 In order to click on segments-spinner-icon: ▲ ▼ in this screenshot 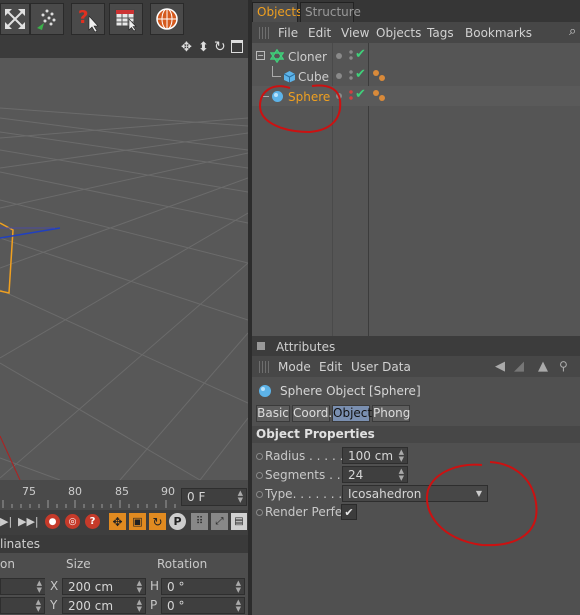, I will do `click(401, 475)`.